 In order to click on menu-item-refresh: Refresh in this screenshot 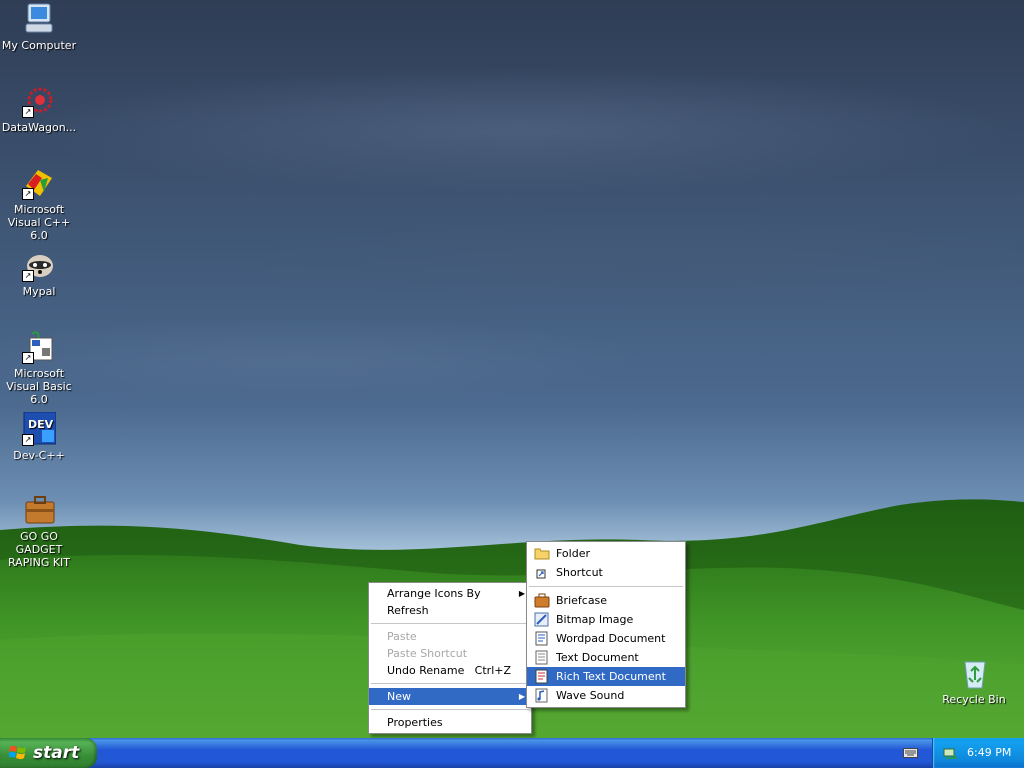, I will do `click(450, 610)`.